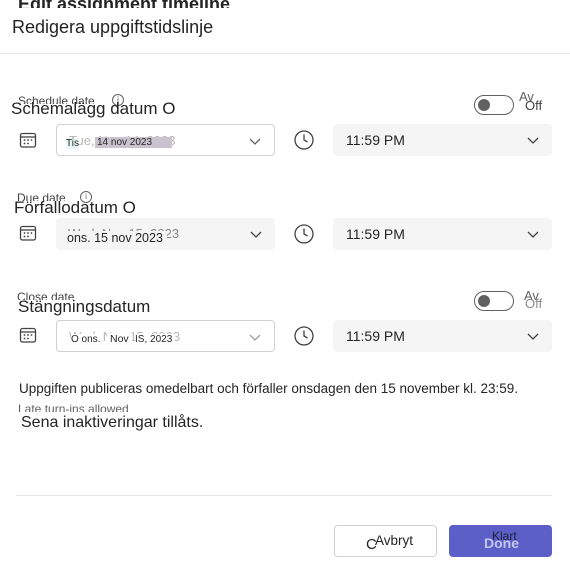  What do you see at coordinates (93, 108) in the screenshot?
I see `schedule-date-label: Schemalägg datum O` at bounding box center [93, 108].